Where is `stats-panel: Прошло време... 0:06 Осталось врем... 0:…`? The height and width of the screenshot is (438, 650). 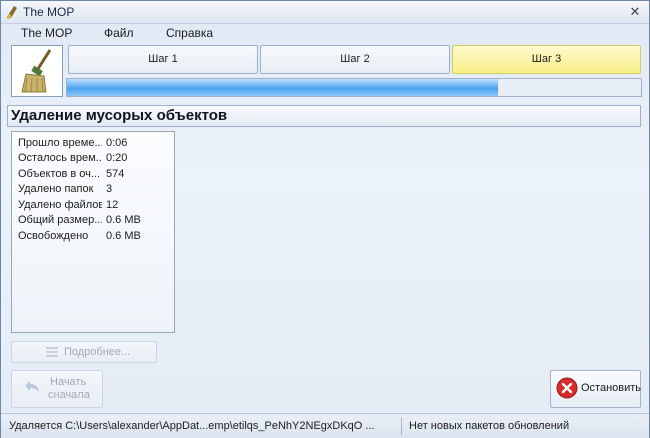
stats-panel: Прошло време... 0:06 Осталось врем... 0:… is located at coordinates (93, 232).